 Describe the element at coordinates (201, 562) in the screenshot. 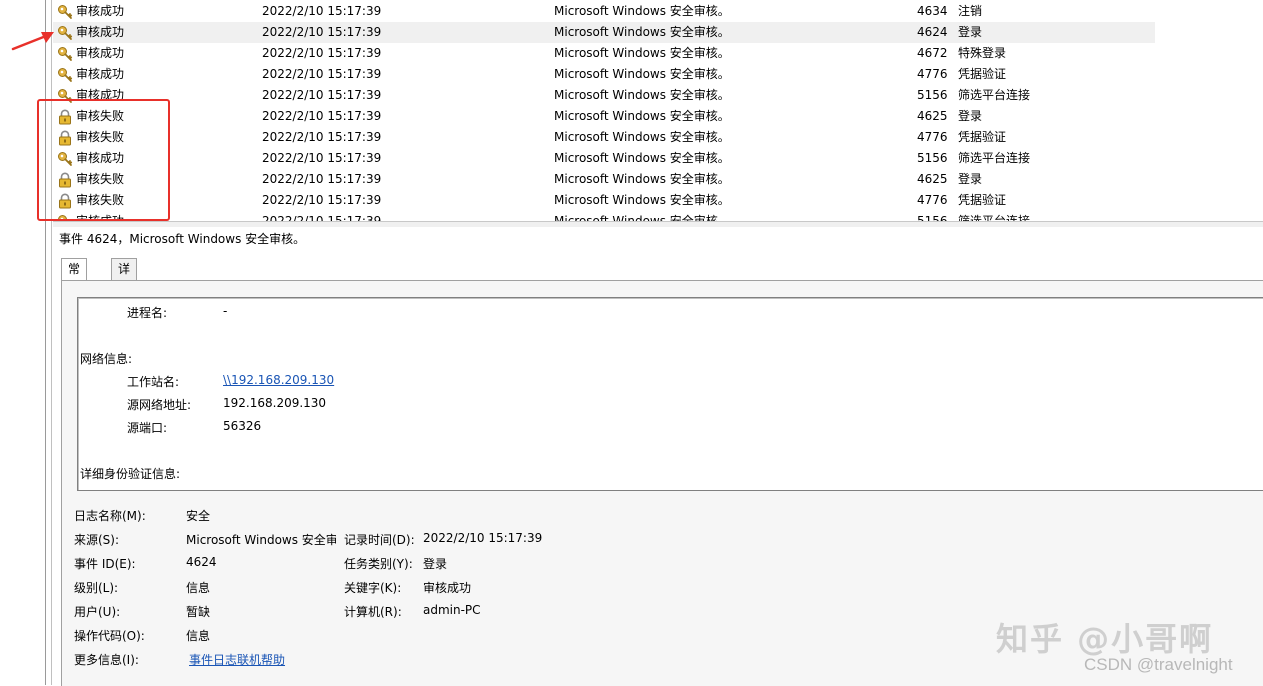

I see `event-id-value: 4624` at that location.